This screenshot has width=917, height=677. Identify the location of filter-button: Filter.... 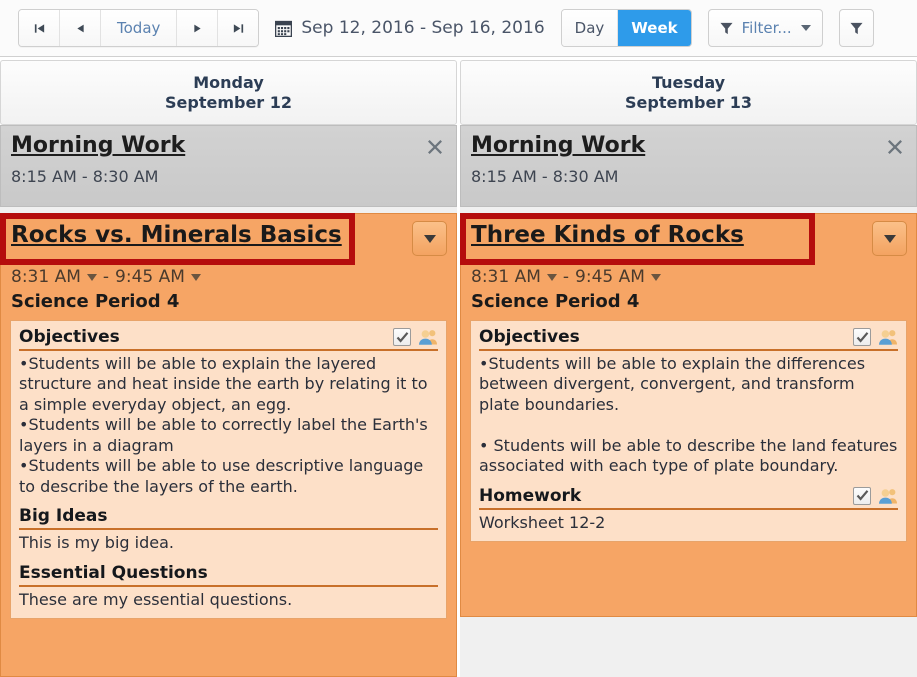
(765, 28).